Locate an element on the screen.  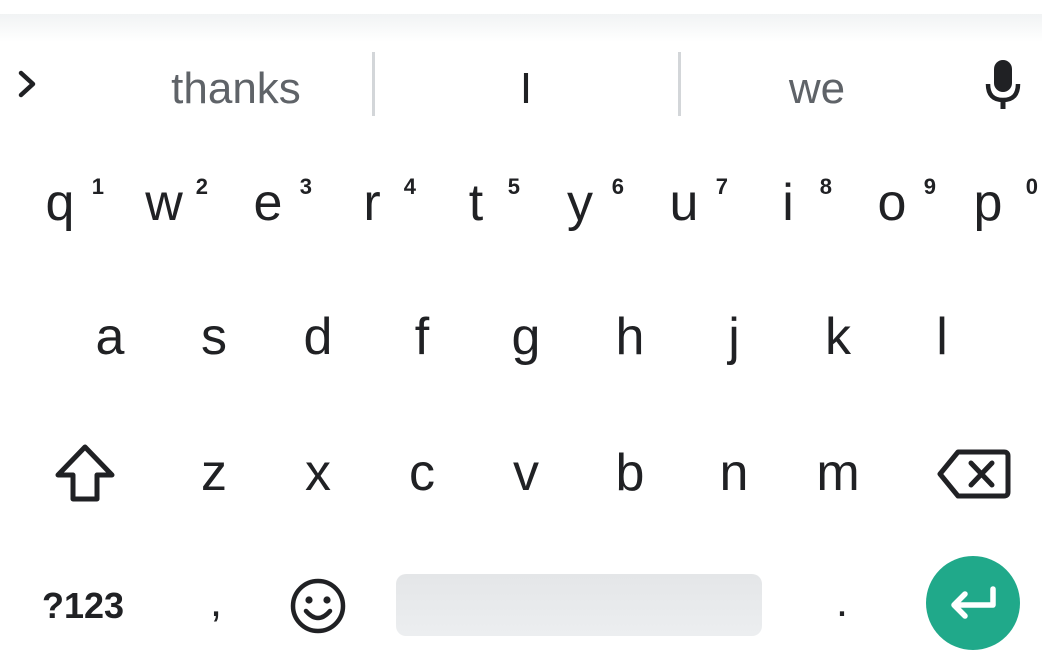
key-hint: 9 is located at coordinates (929, 186).